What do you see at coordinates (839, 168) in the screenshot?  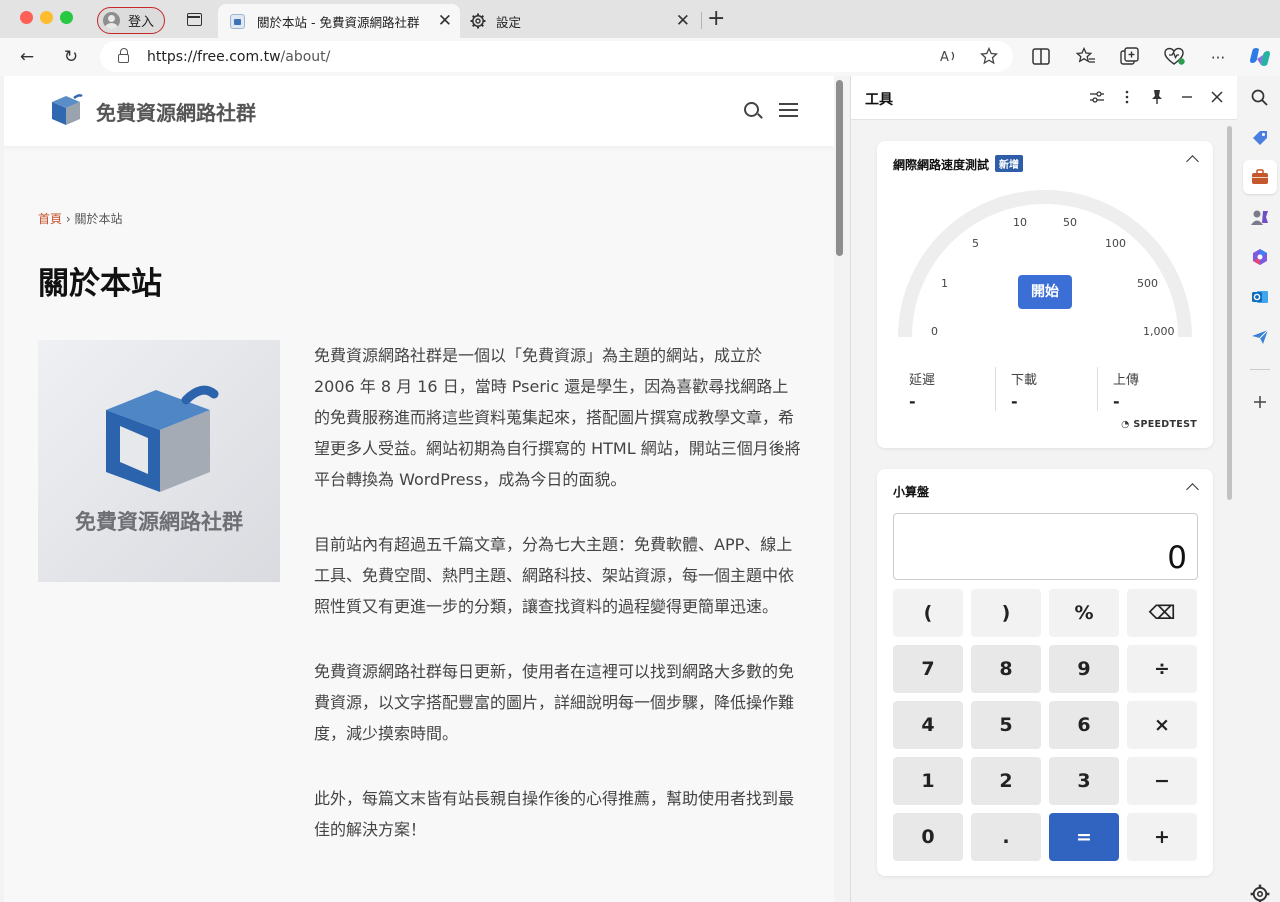 I see `page-scrollbar` at bounding box center [839, 168].